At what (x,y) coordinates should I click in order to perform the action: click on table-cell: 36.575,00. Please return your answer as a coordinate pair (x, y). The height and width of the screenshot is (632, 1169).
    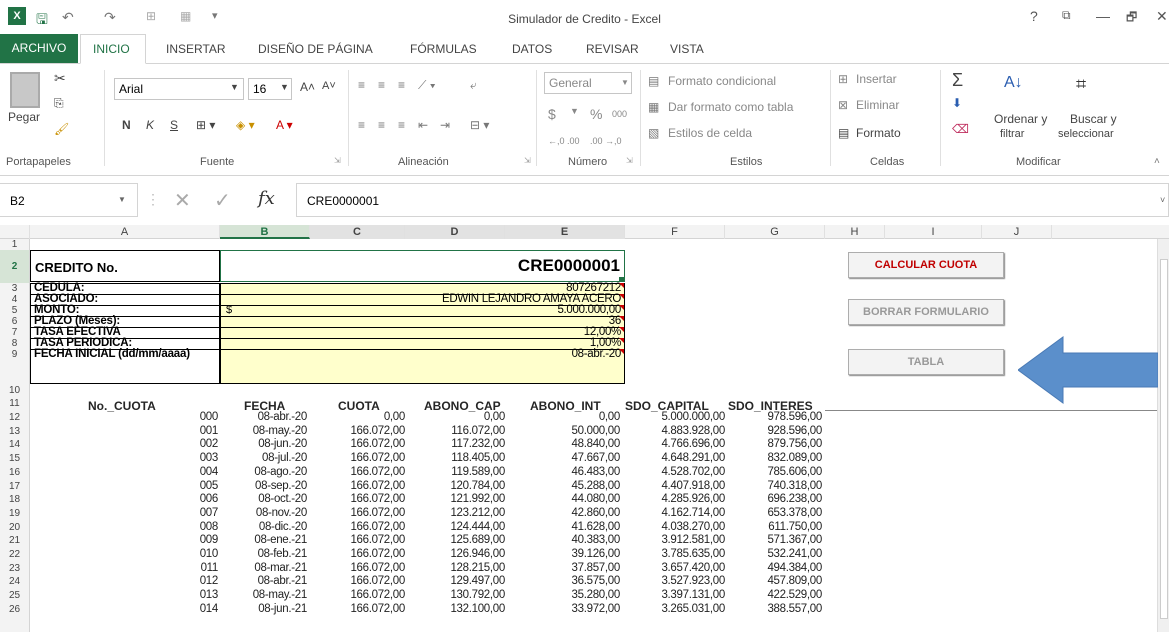
    Looking at the image, I should click on (596, 581).